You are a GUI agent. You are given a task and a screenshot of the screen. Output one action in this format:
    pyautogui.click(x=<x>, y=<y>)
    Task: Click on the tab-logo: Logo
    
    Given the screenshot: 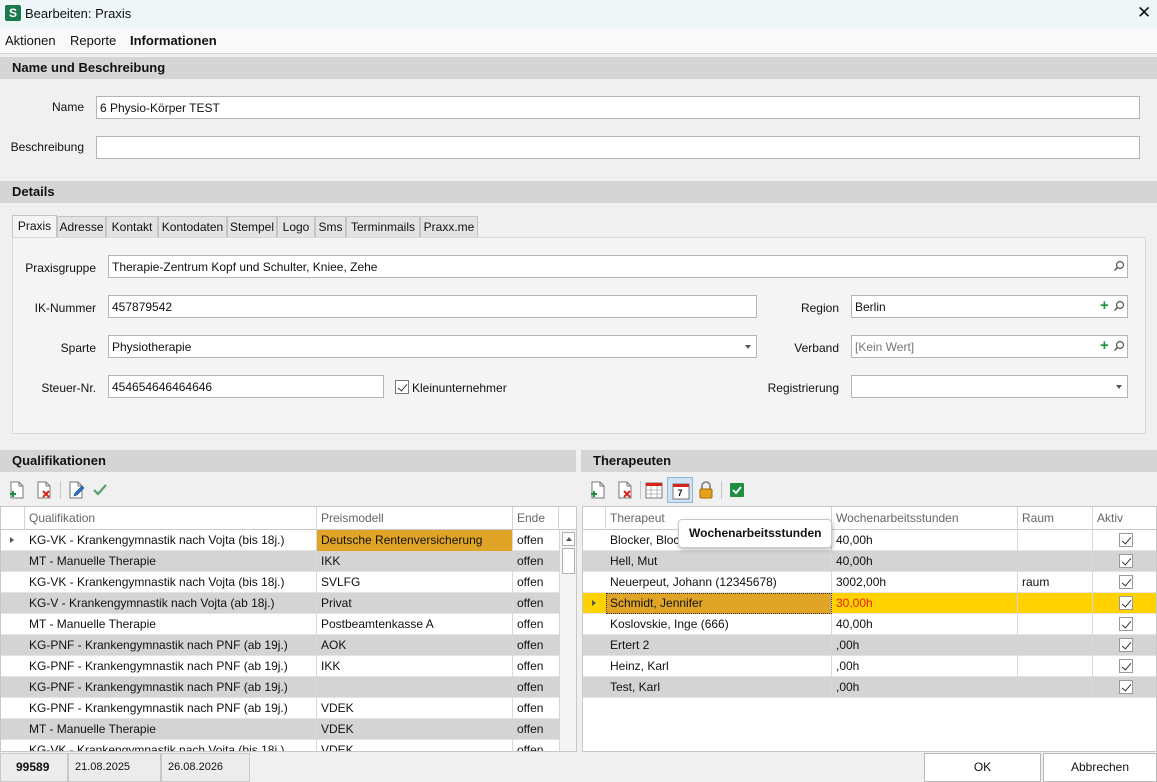 What is the action you would take?
    pyautogui.click(x=296, y=227)
    